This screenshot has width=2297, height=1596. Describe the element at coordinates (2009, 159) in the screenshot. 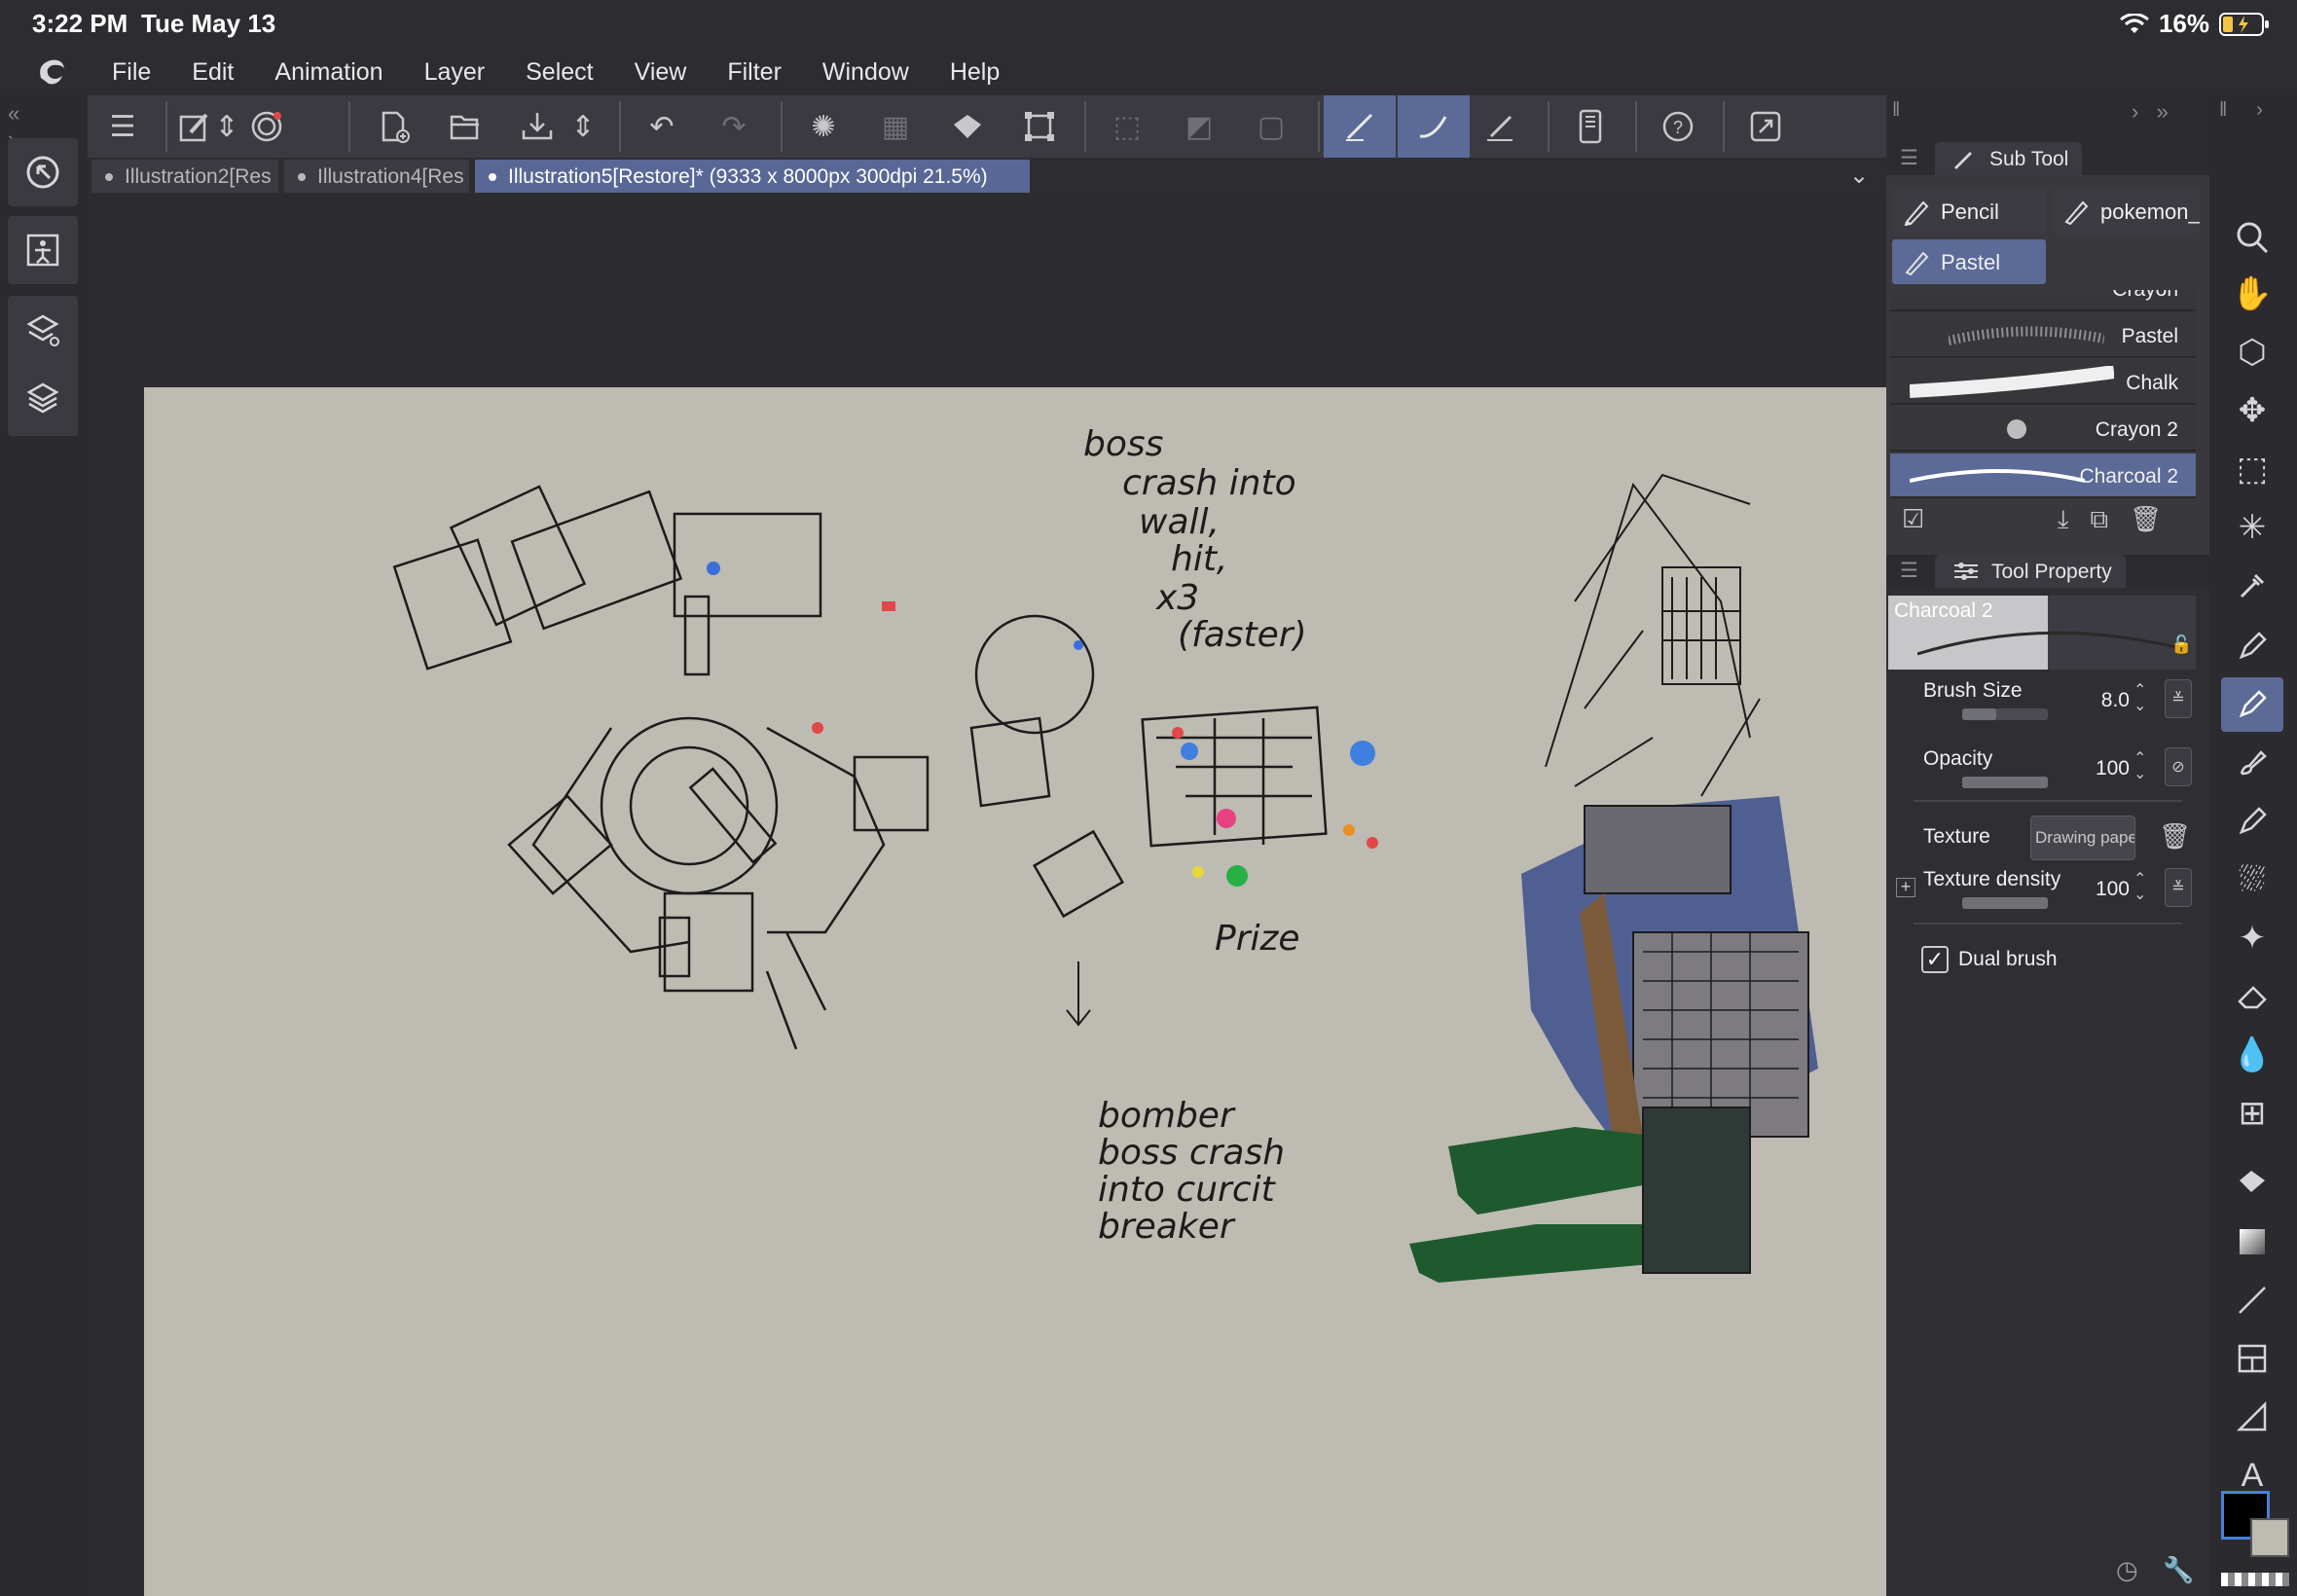

I see `subtool-tab: Sub Tool` at that location.